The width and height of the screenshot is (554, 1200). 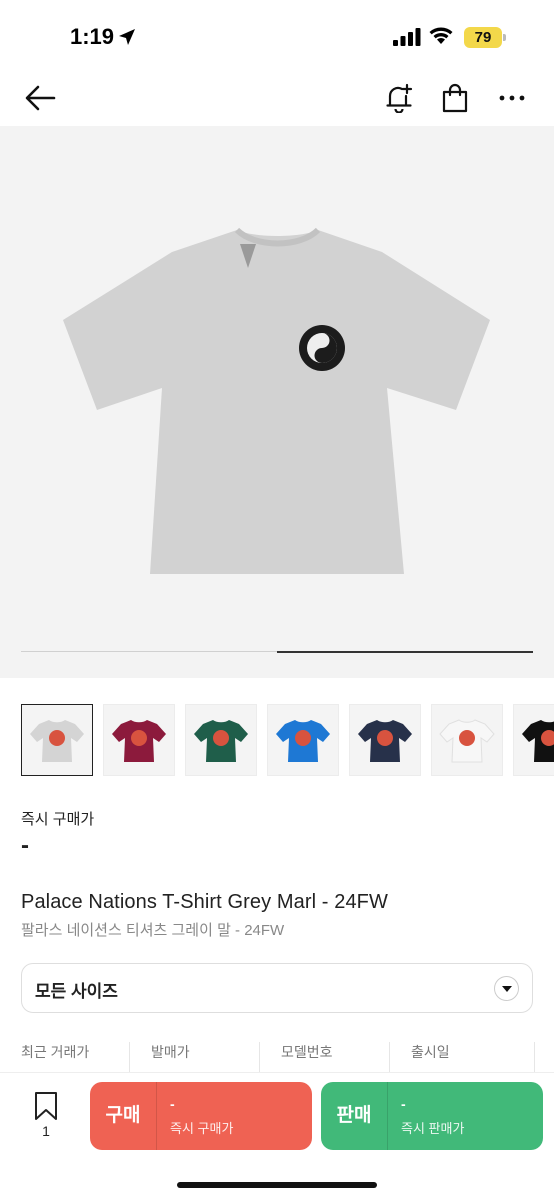 I want to click on buy-price: -, so click(x=172, y=1104).